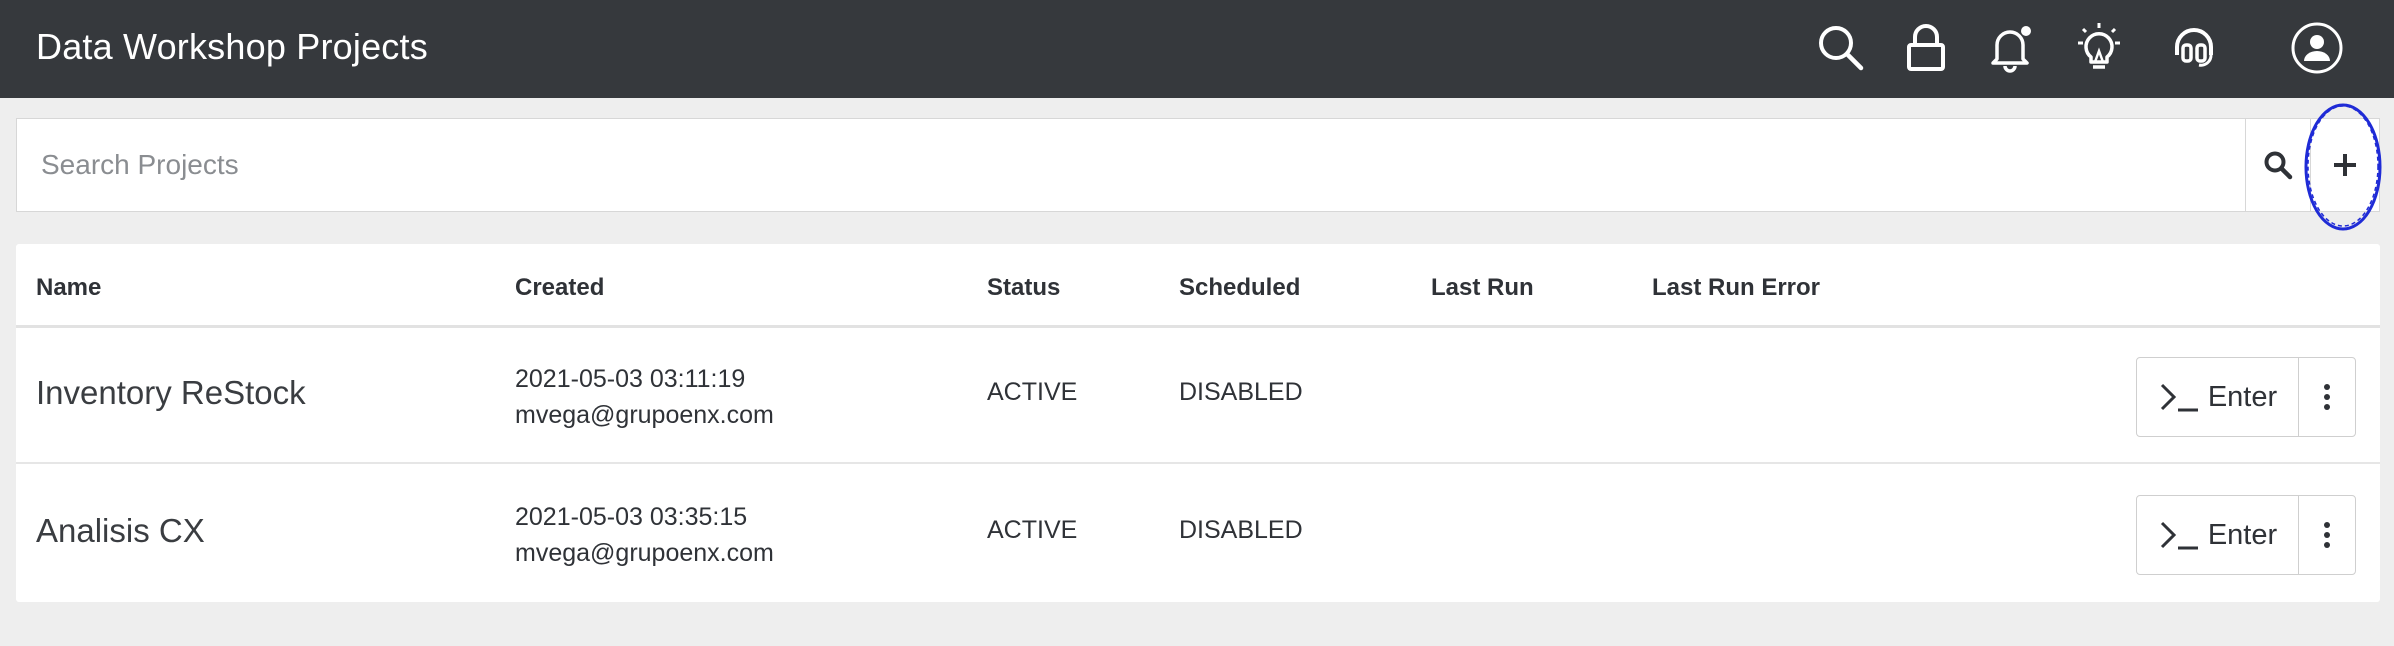 Image resolution: width=2394 pixels, height=646 pixels. What do you see at coordinates (2194, 48) in the screenshot?
I see `headset-icon` at bounding box center [2194, 48].